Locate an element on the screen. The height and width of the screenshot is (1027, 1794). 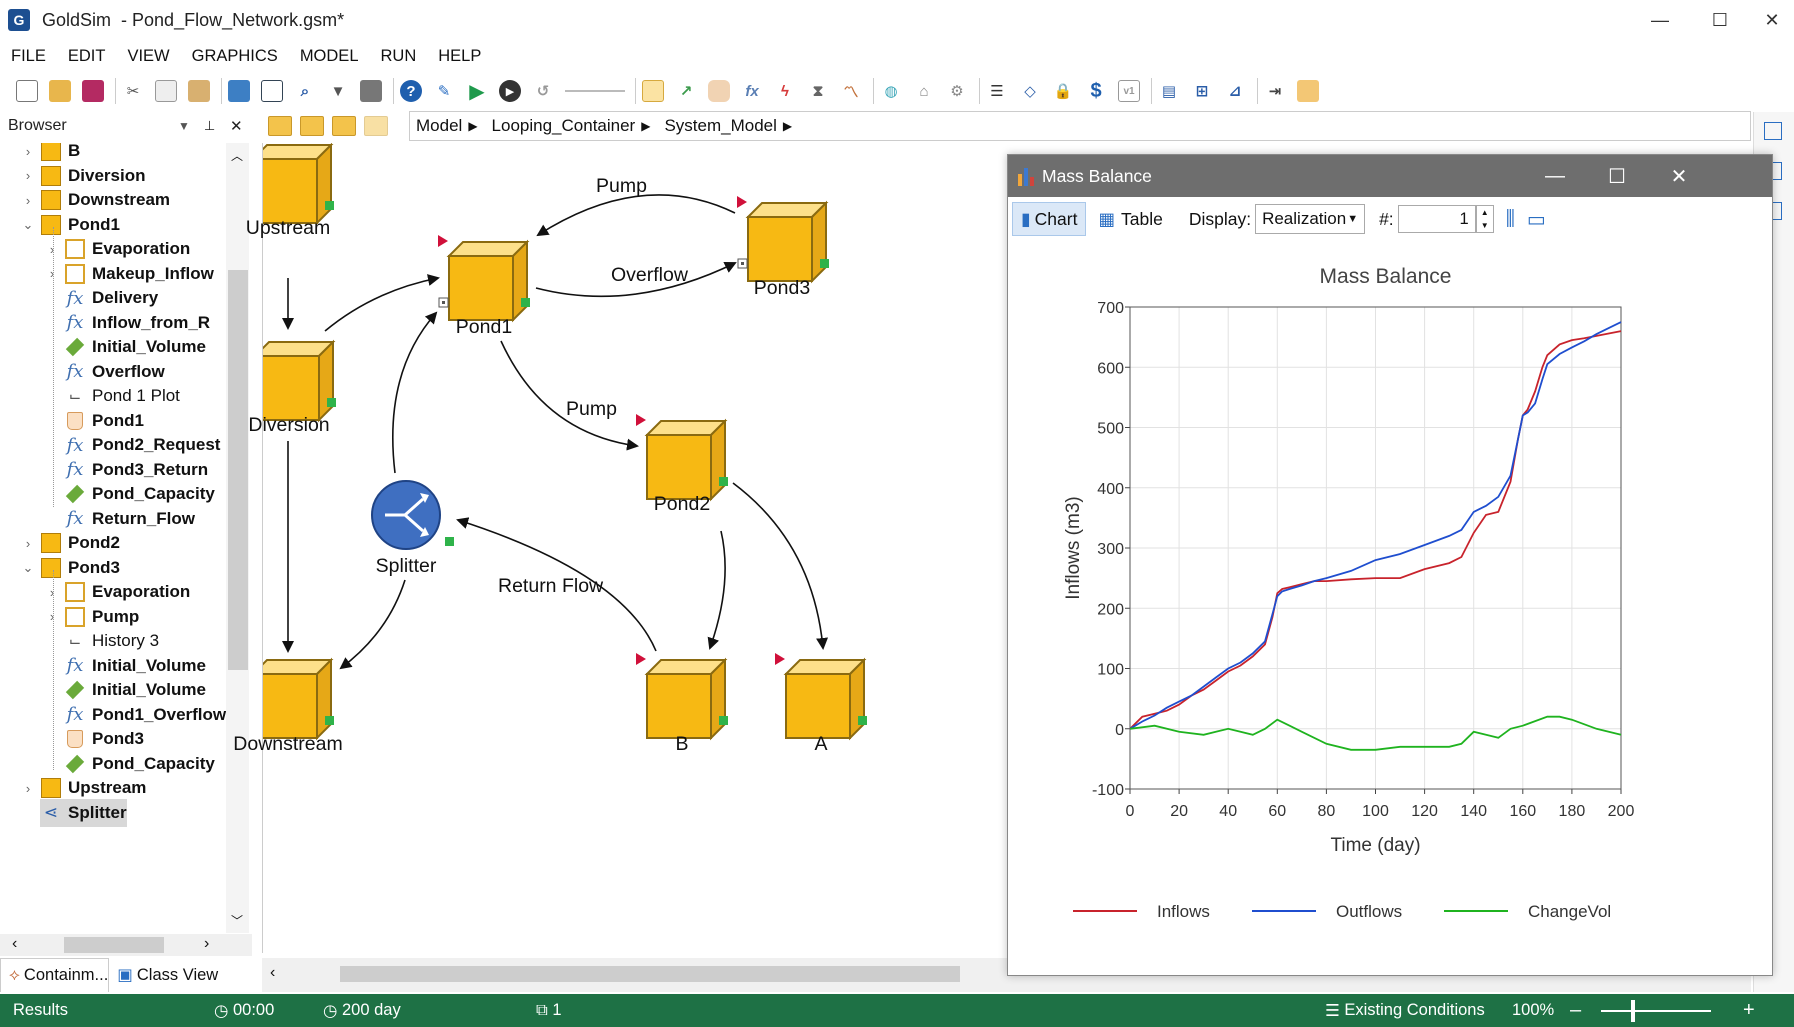
link-pond2-b is located at coordinates (716, 590).